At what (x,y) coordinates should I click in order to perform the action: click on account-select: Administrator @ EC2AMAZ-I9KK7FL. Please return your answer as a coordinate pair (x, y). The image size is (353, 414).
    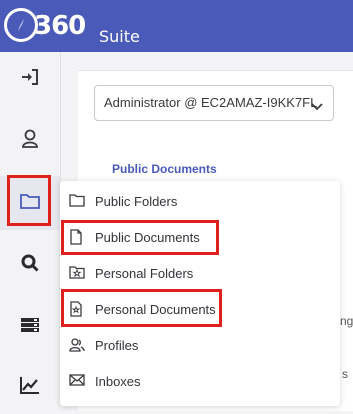
    Looking at the image, I should click on (214, 103).